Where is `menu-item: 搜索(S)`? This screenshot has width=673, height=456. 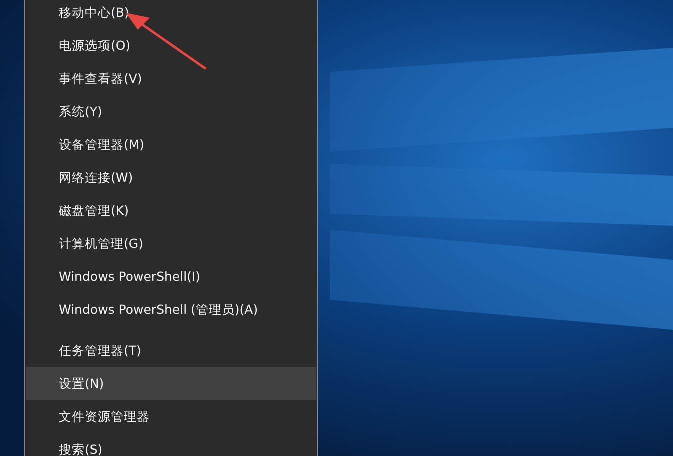 menu-item: 搜索(S) is located at coordinates (171, 444).